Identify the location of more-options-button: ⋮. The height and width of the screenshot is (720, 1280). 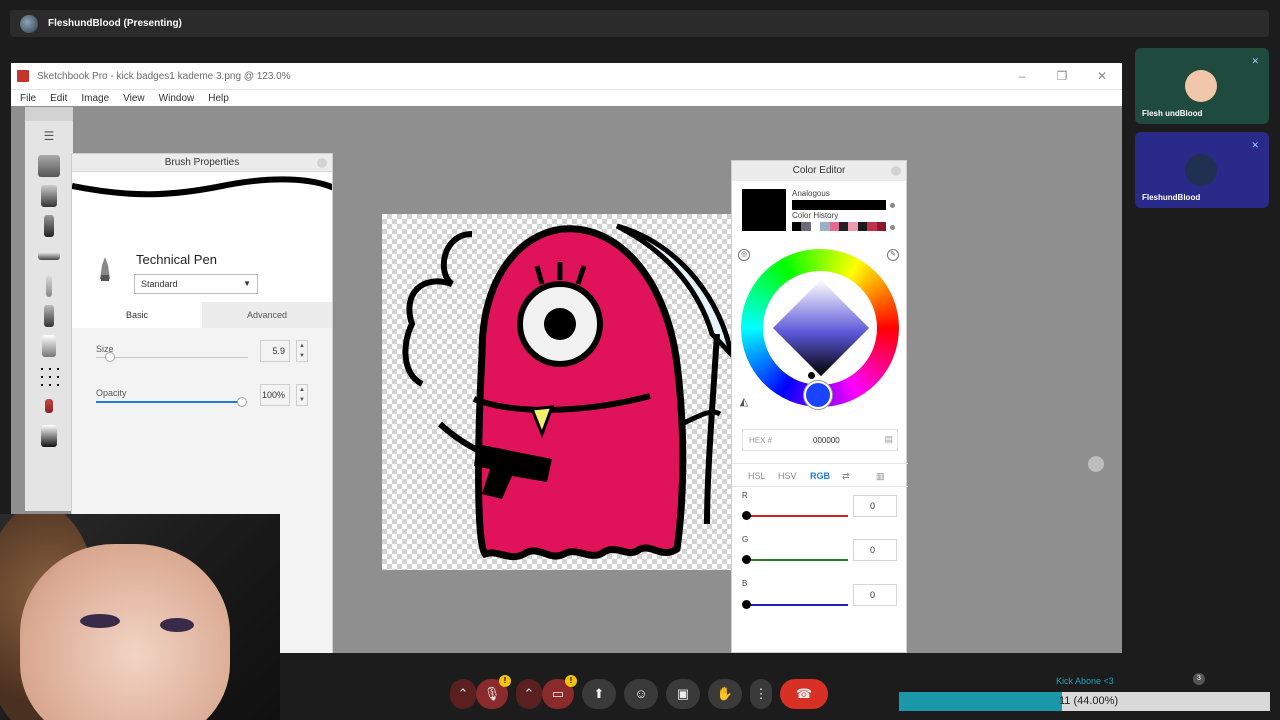
(761, 693).